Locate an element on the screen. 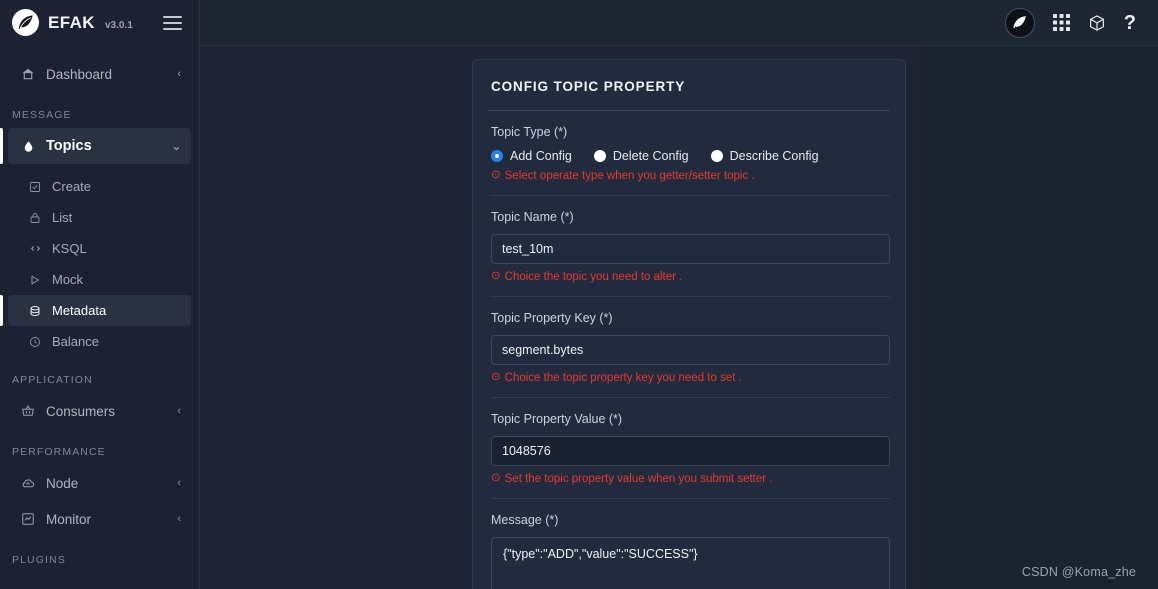 The height and width of the screenshot is (589, 1158). hamburger-menu-icon is located at coordinates (172, 22).